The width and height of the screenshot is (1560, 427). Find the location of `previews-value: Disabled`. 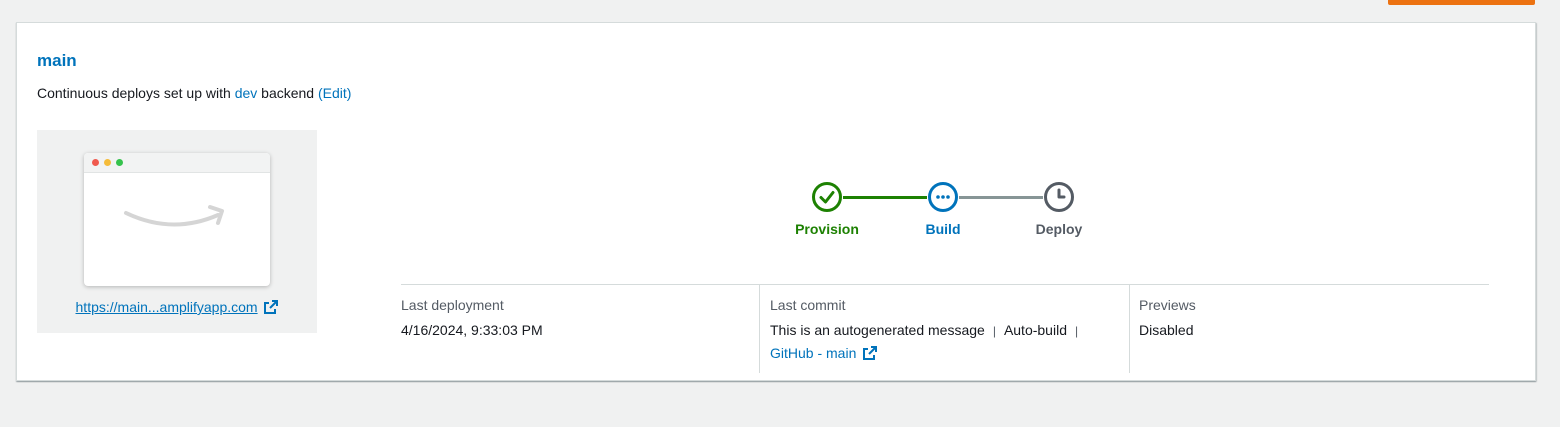

previews-value: Disabled is located at coordinates (1166, 330).